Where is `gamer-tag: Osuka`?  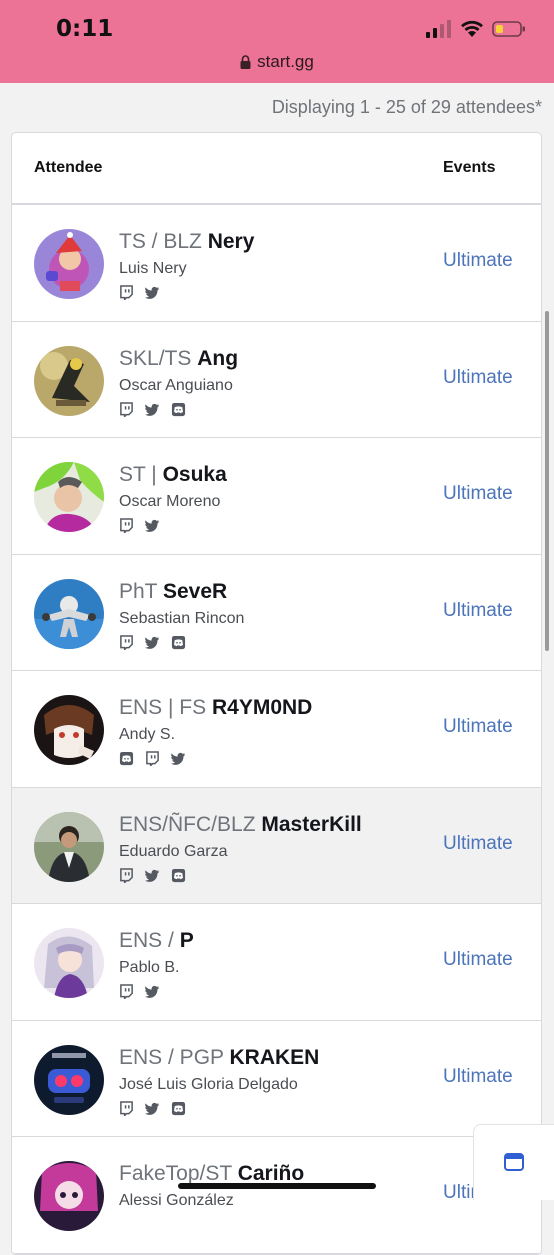
gamer-tag: Osuka is located at coordinates (194, 474).